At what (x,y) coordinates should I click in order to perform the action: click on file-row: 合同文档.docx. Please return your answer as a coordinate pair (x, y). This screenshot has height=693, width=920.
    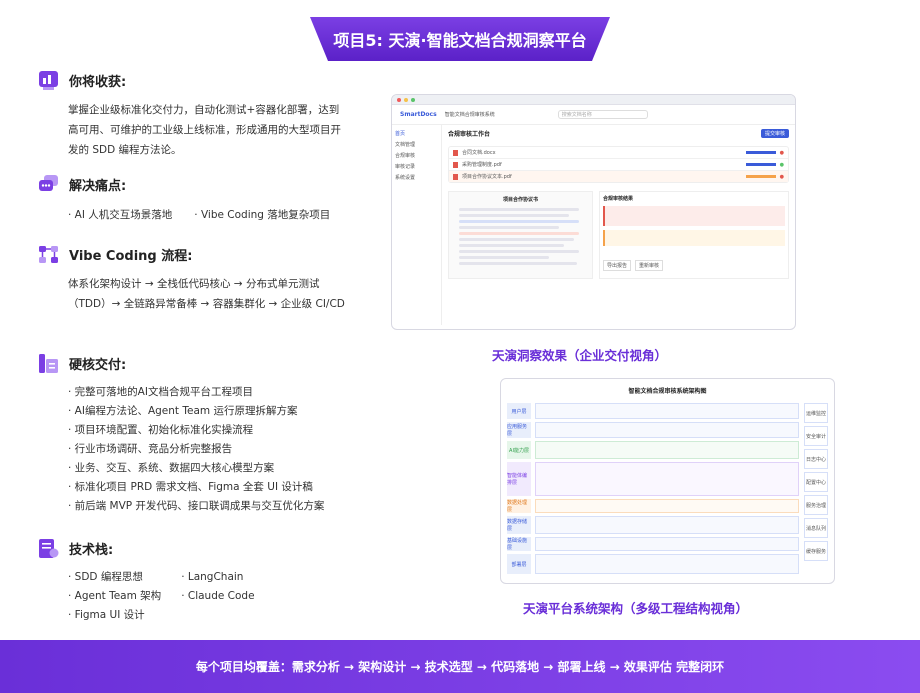
    Looking at the image, I should click on (479, 152).